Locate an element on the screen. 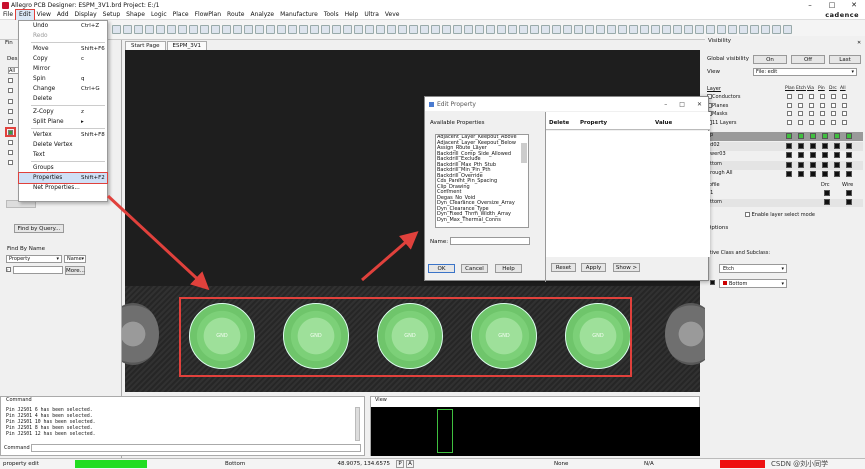 This screenshot has width=865, height=469. world-view-panel: View is located at coordinates (535, 426).